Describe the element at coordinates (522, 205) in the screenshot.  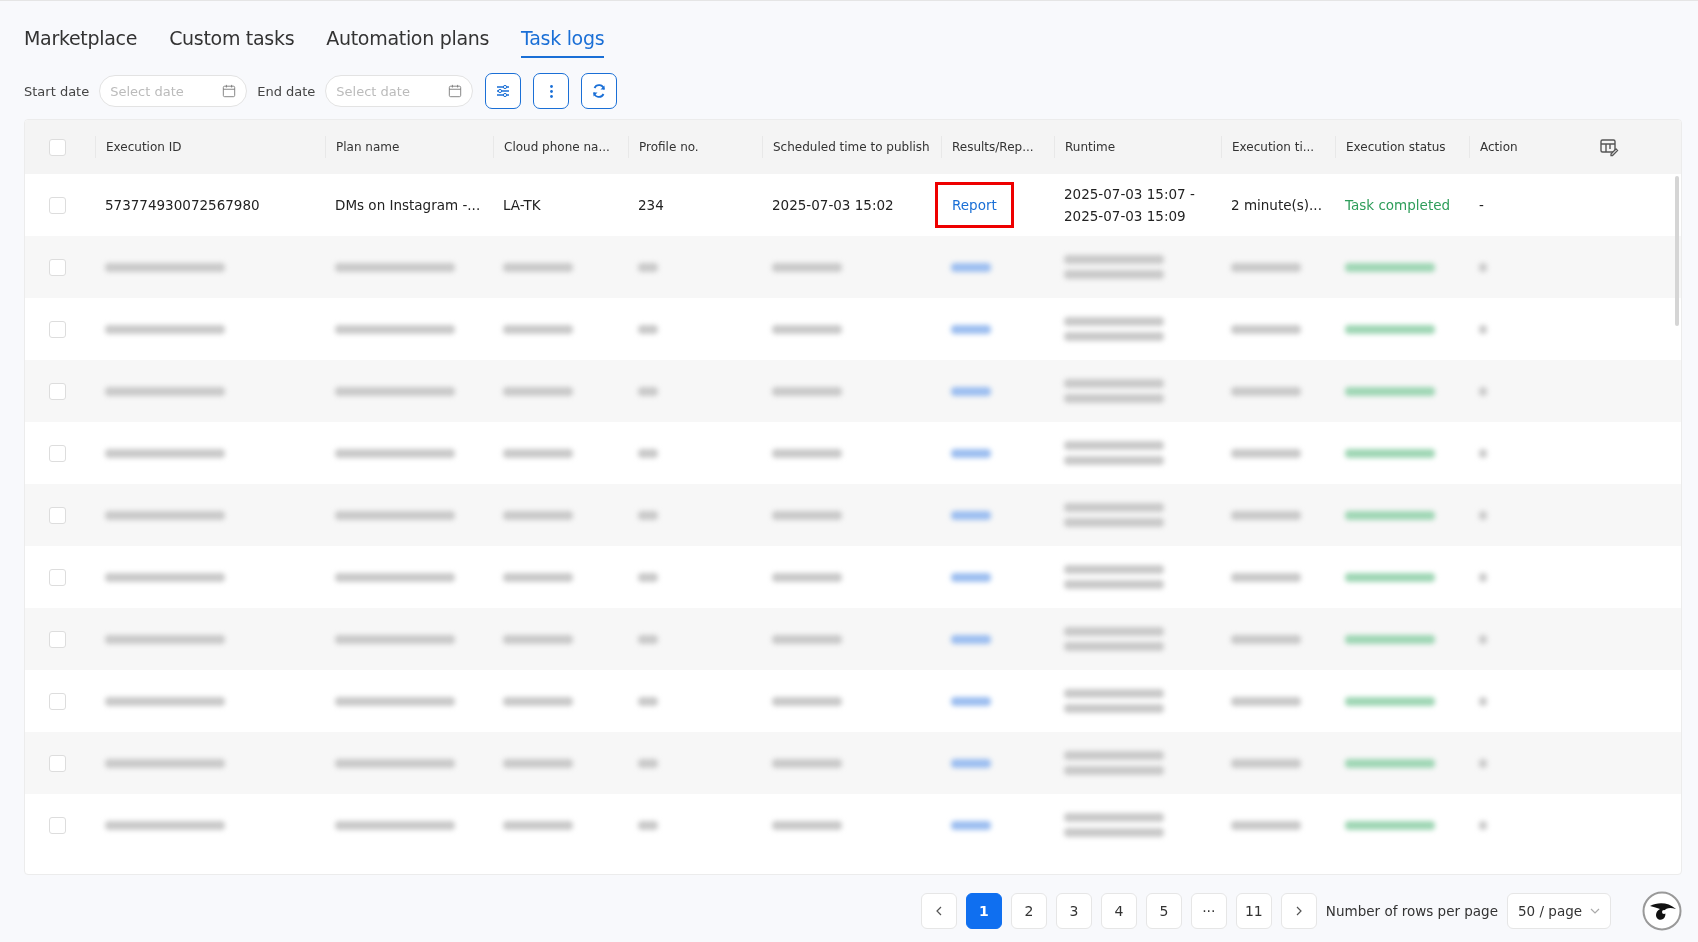
I see `table-cell: LA-TK` at that location.